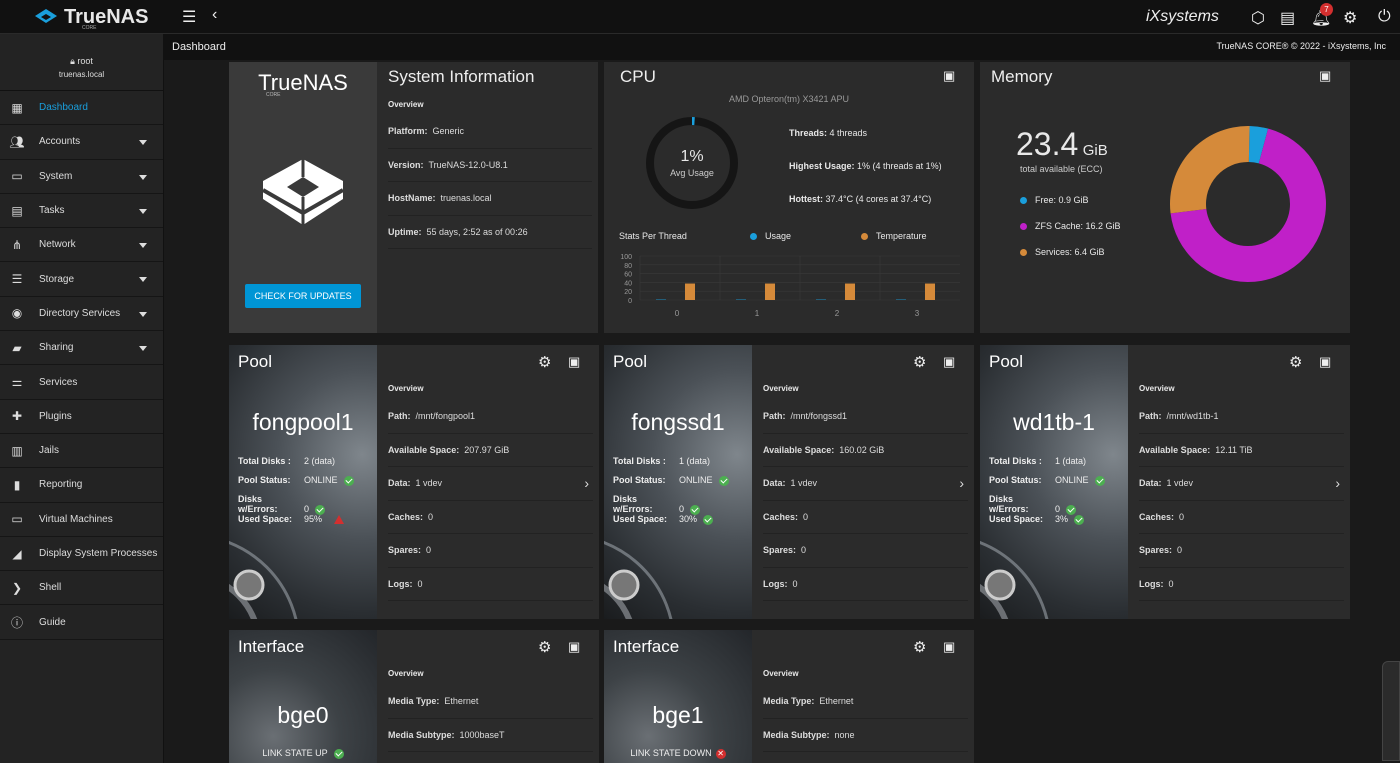  I want to click on stat-label: Pool Status:, so click(264, 480).